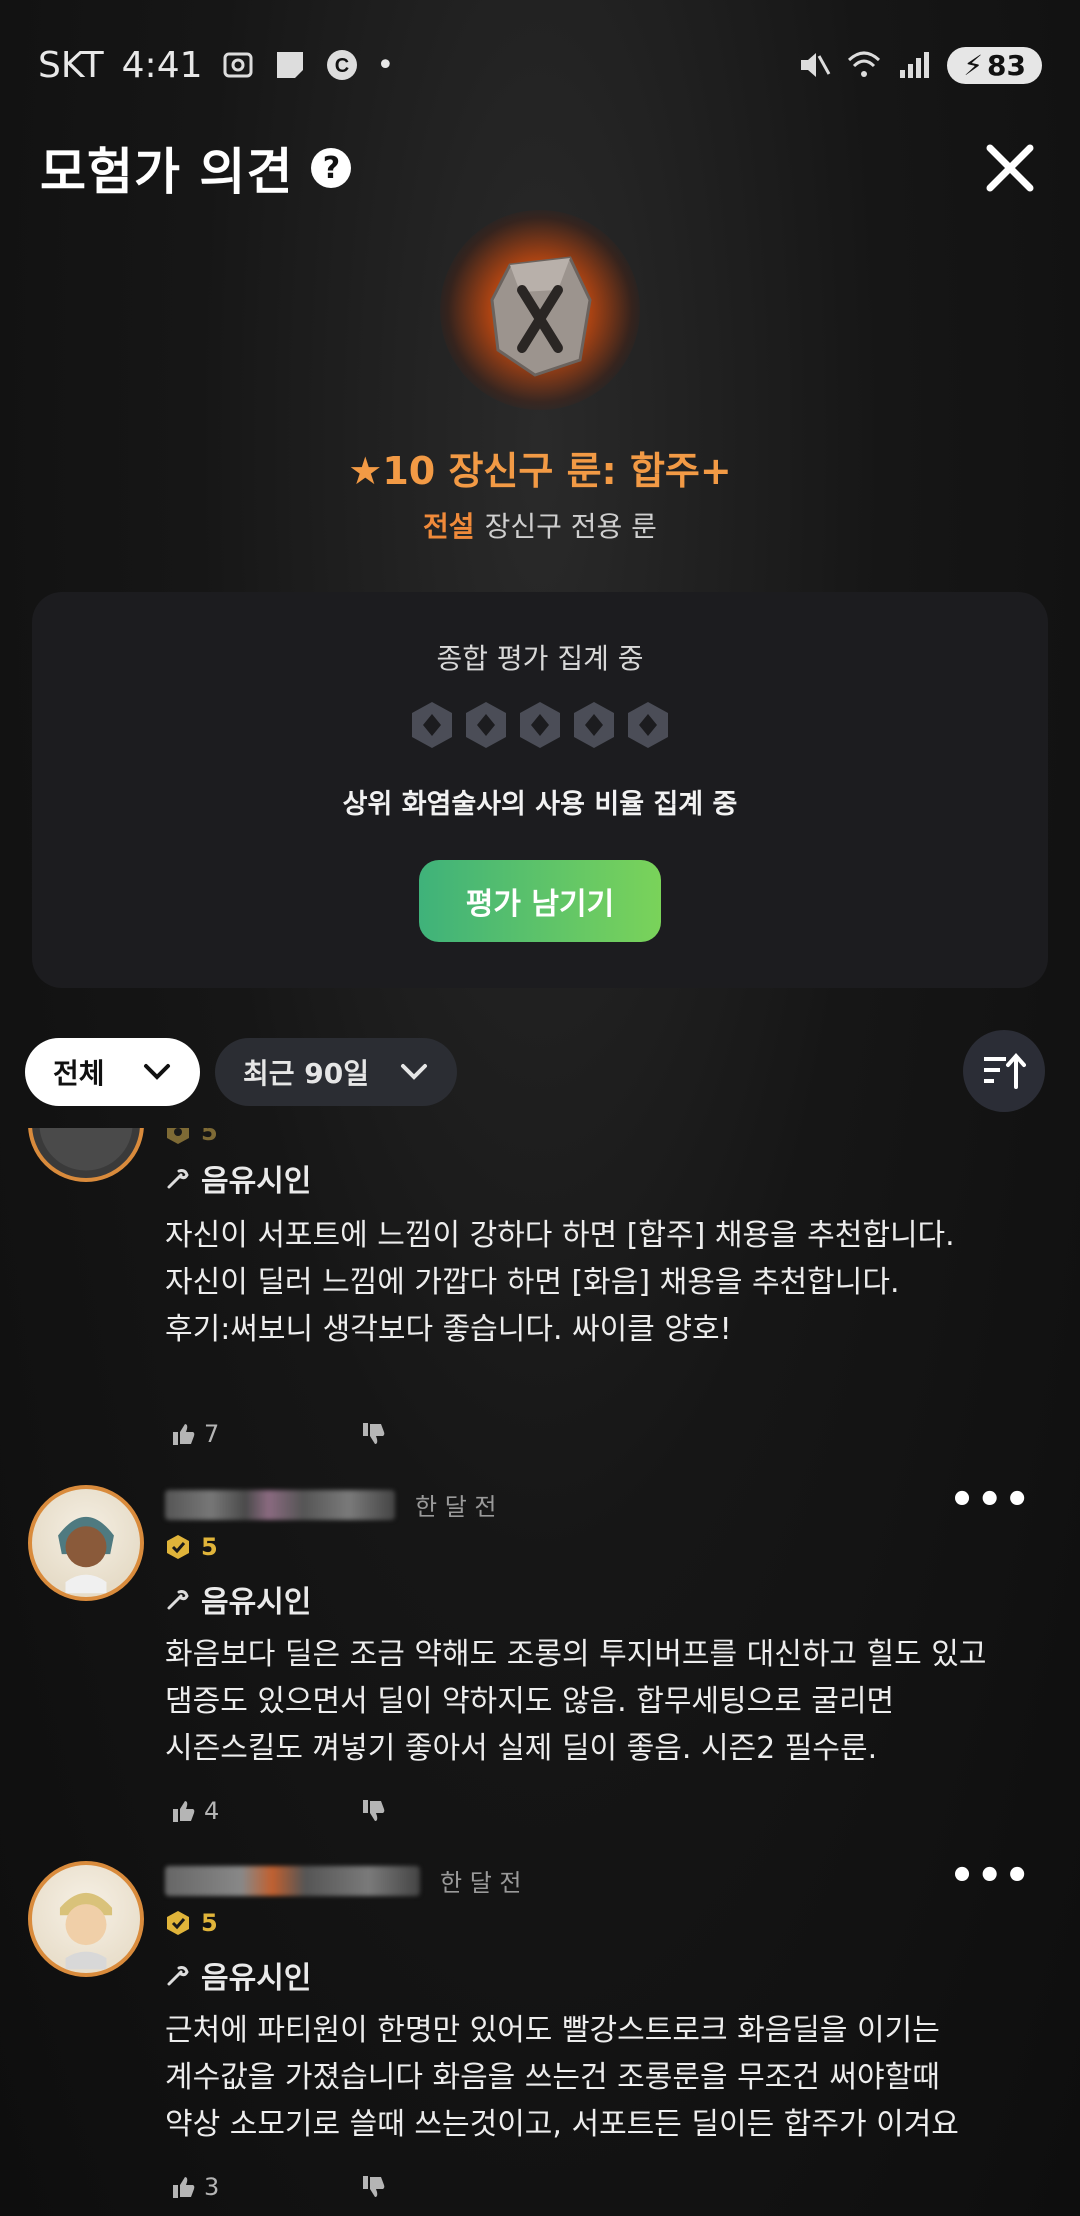  Describe the element at coordinates (237, 65) in the screenshot. I see `screenshot-icon` at that location.